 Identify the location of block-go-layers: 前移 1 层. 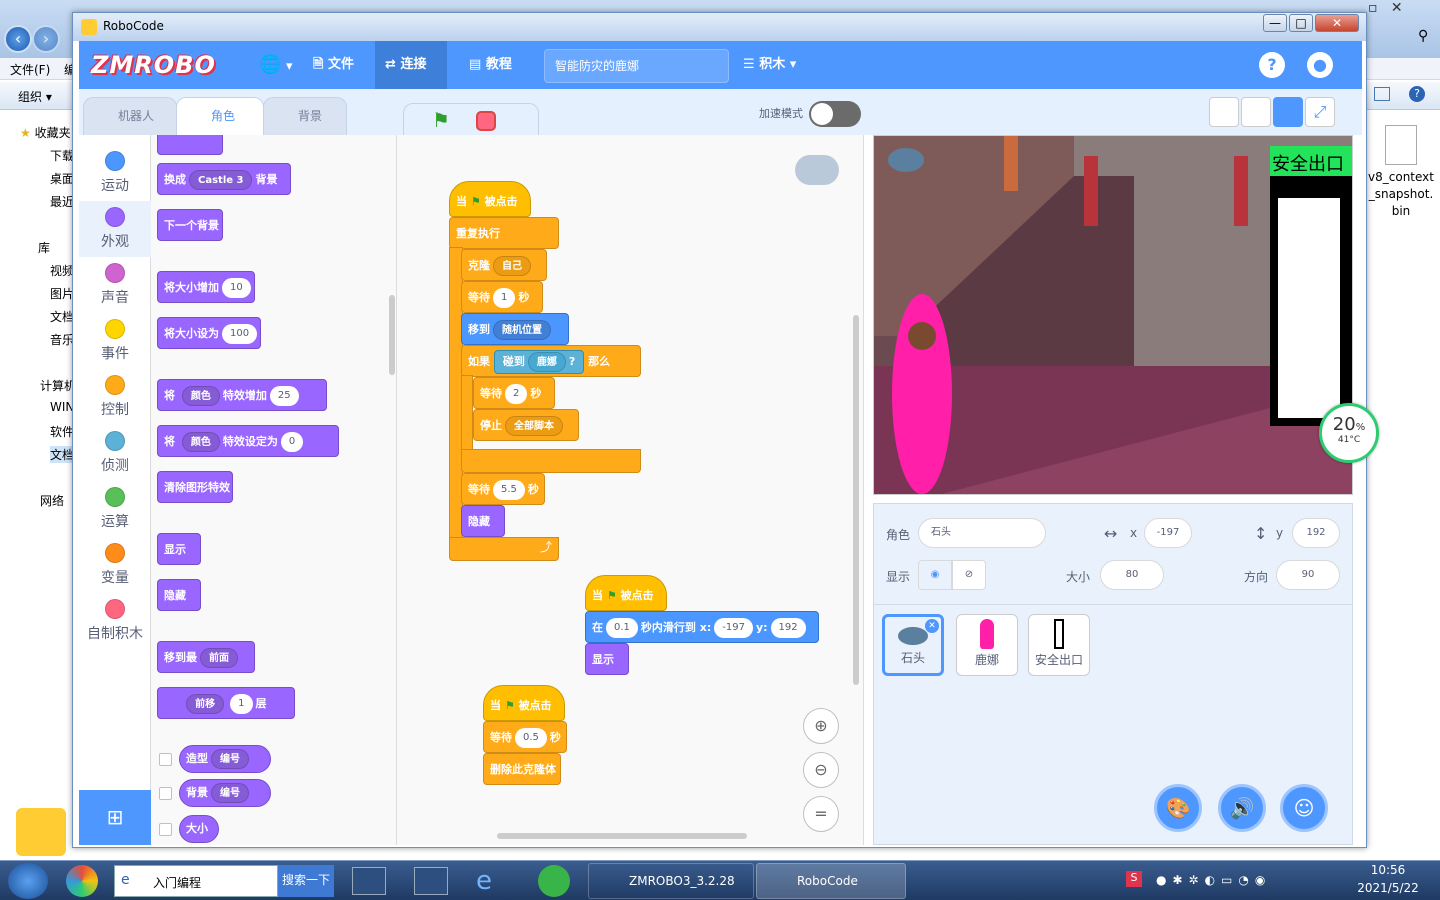
(226, 703).